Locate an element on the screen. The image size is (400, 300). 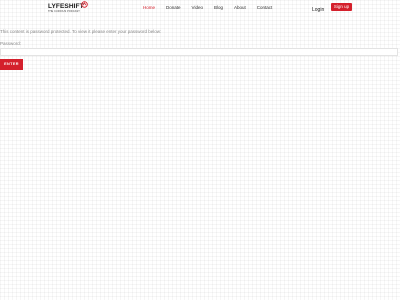
password-label: Password: is located at coordinates (11, 43).